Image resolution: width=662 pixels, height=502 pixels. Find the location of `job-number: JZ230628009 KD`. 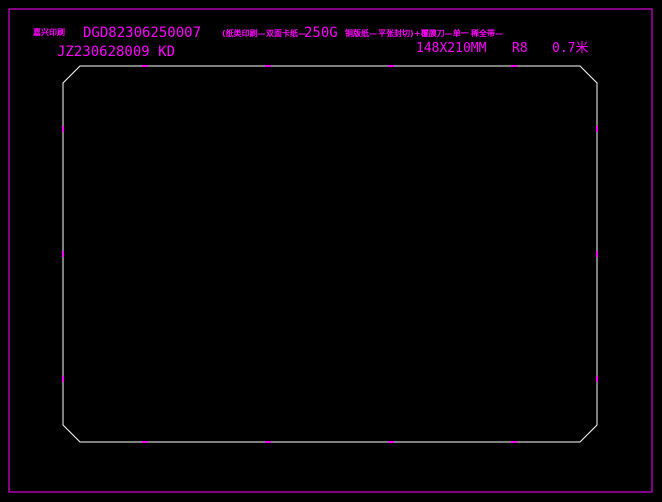

job-number: JZ230628009 KD is located at coordinates (116, 52).